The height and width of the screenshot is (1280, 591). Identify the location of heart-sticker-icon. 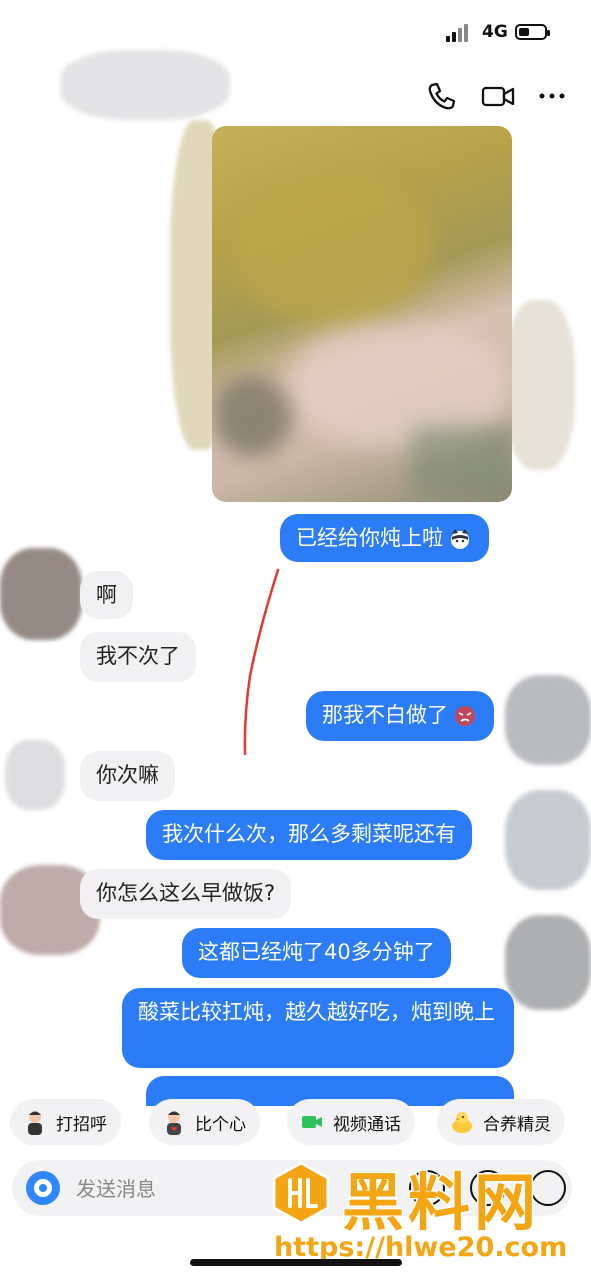
(174, 1123).